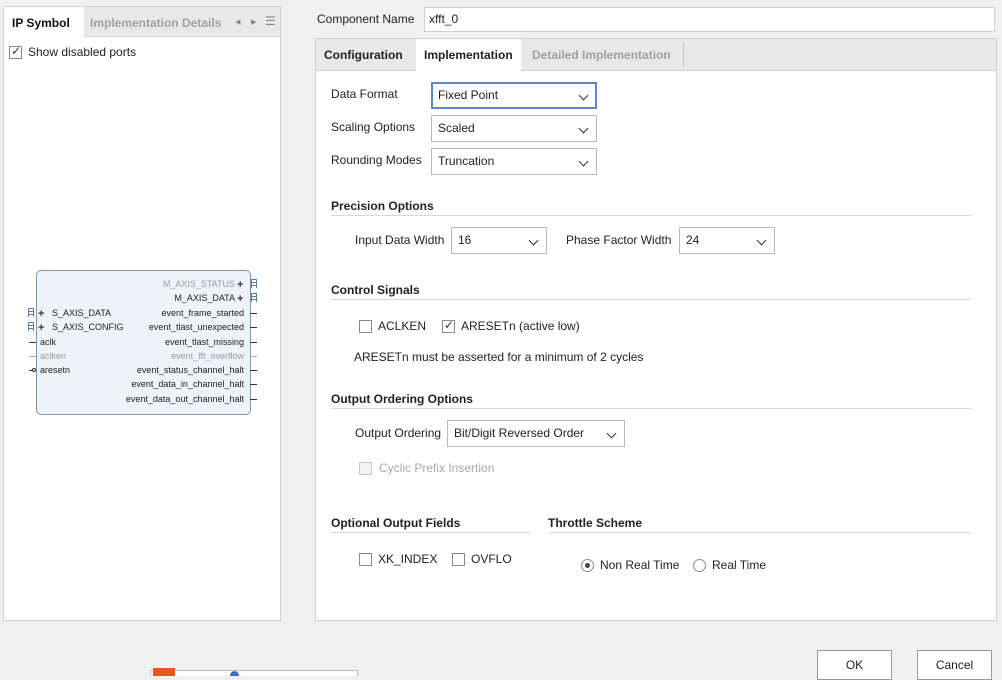 This screenshot has height=680, width=1002. I want to click on output-ordering-select: Bit/Digit Reversed Order, so click(536, 433).